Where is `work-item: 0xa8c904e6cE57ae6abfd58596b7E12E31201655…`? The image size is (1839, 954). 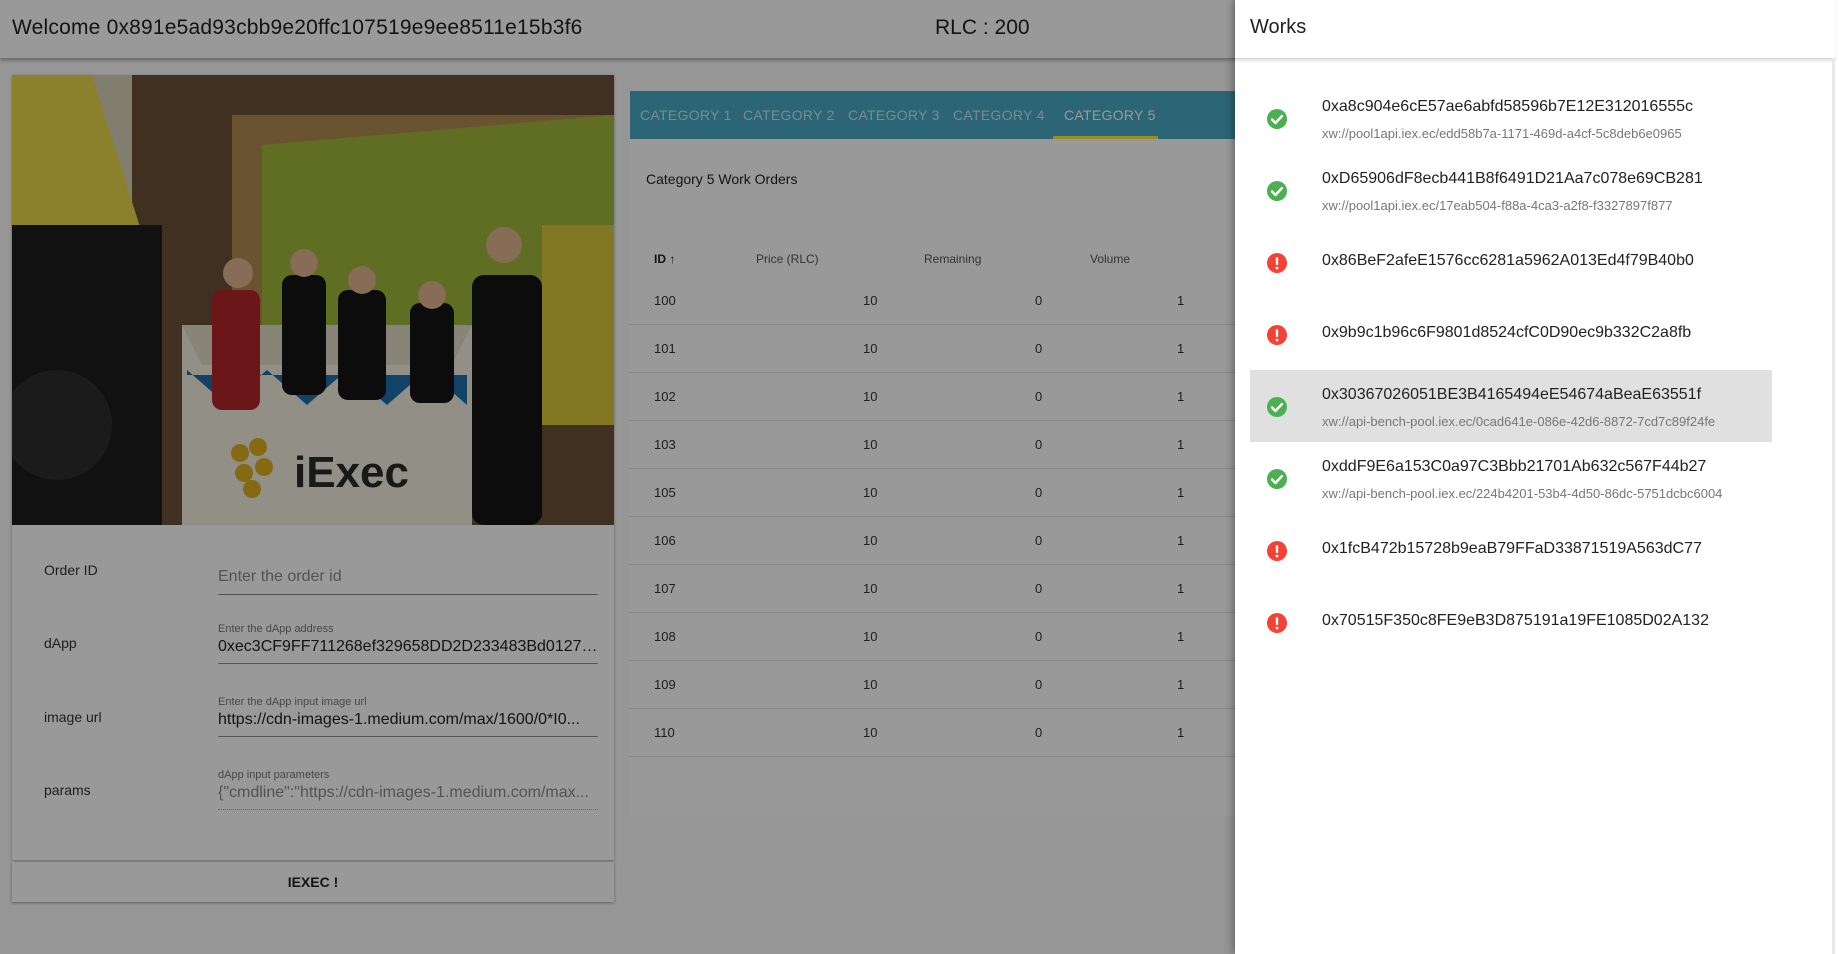
work-item: 0xa8c904e6cE57ae6abfd58596b7E12E31201655… is located at coordinates (1511, 118).